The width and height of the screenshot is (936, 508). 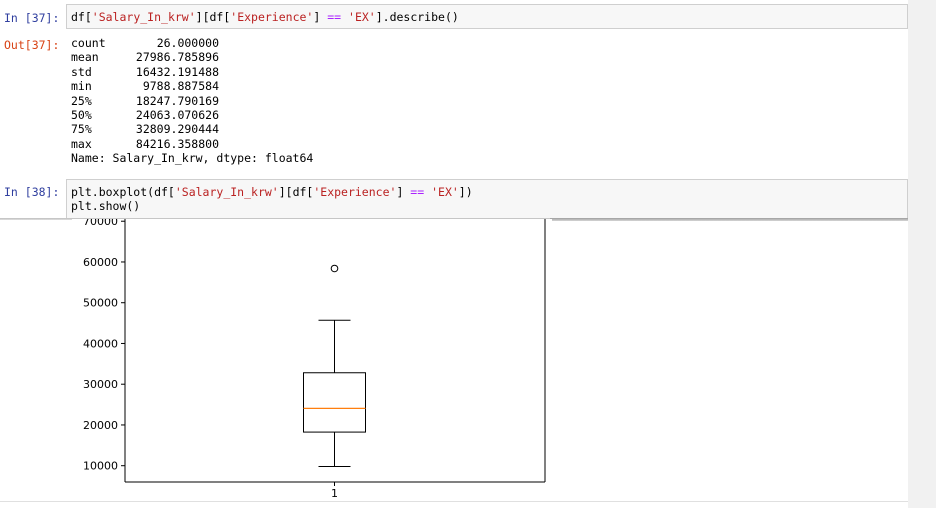 I want to click on y-tick-label: 60000, so click(x=100, y=262).